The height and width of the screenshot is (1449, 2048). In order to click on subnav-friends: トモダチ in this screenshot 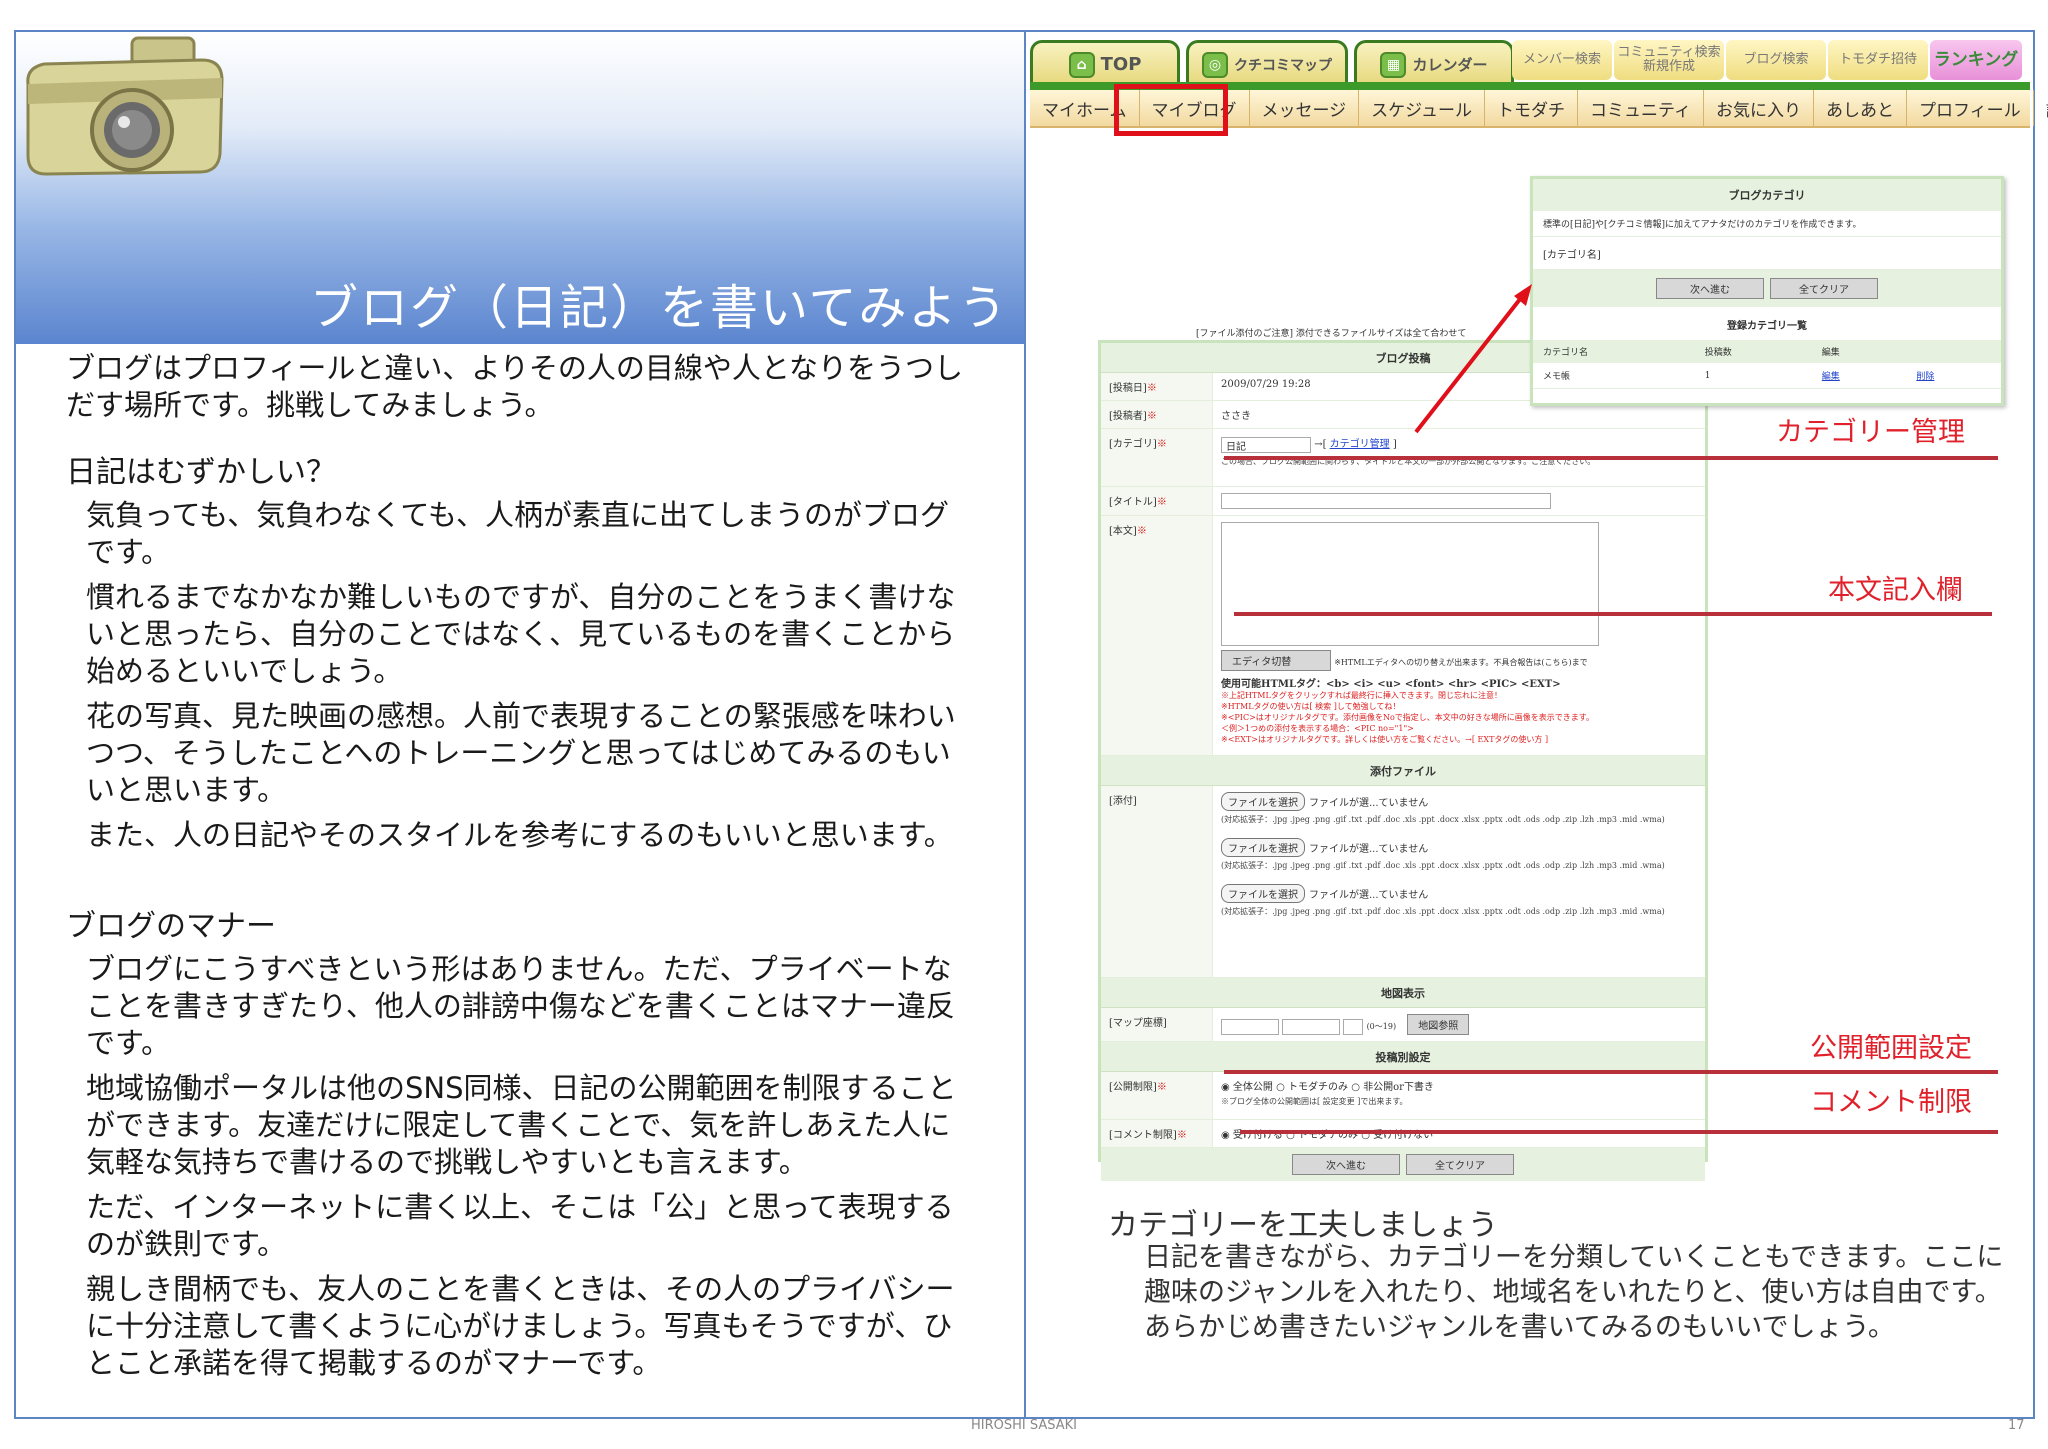, I will do `click(1531, 108)`.